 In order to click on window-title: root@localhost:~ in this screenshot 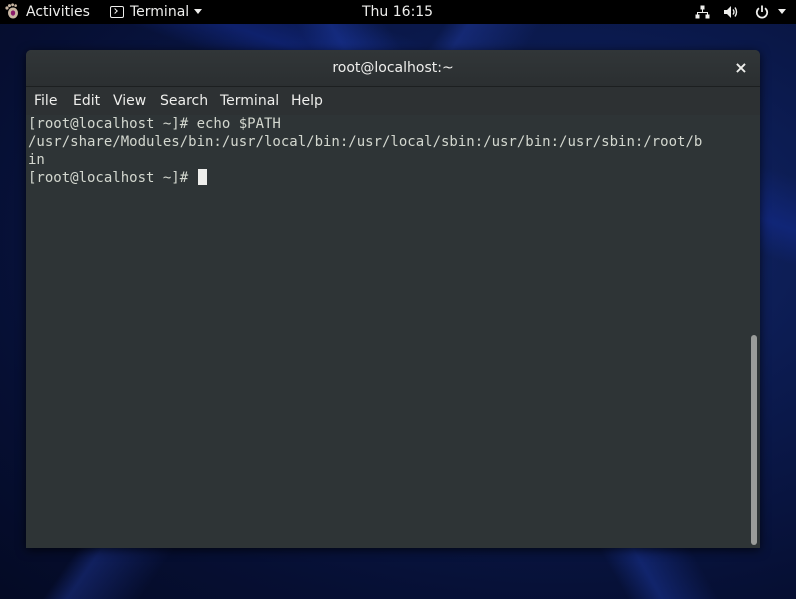, I will do `click(393, 68)`.